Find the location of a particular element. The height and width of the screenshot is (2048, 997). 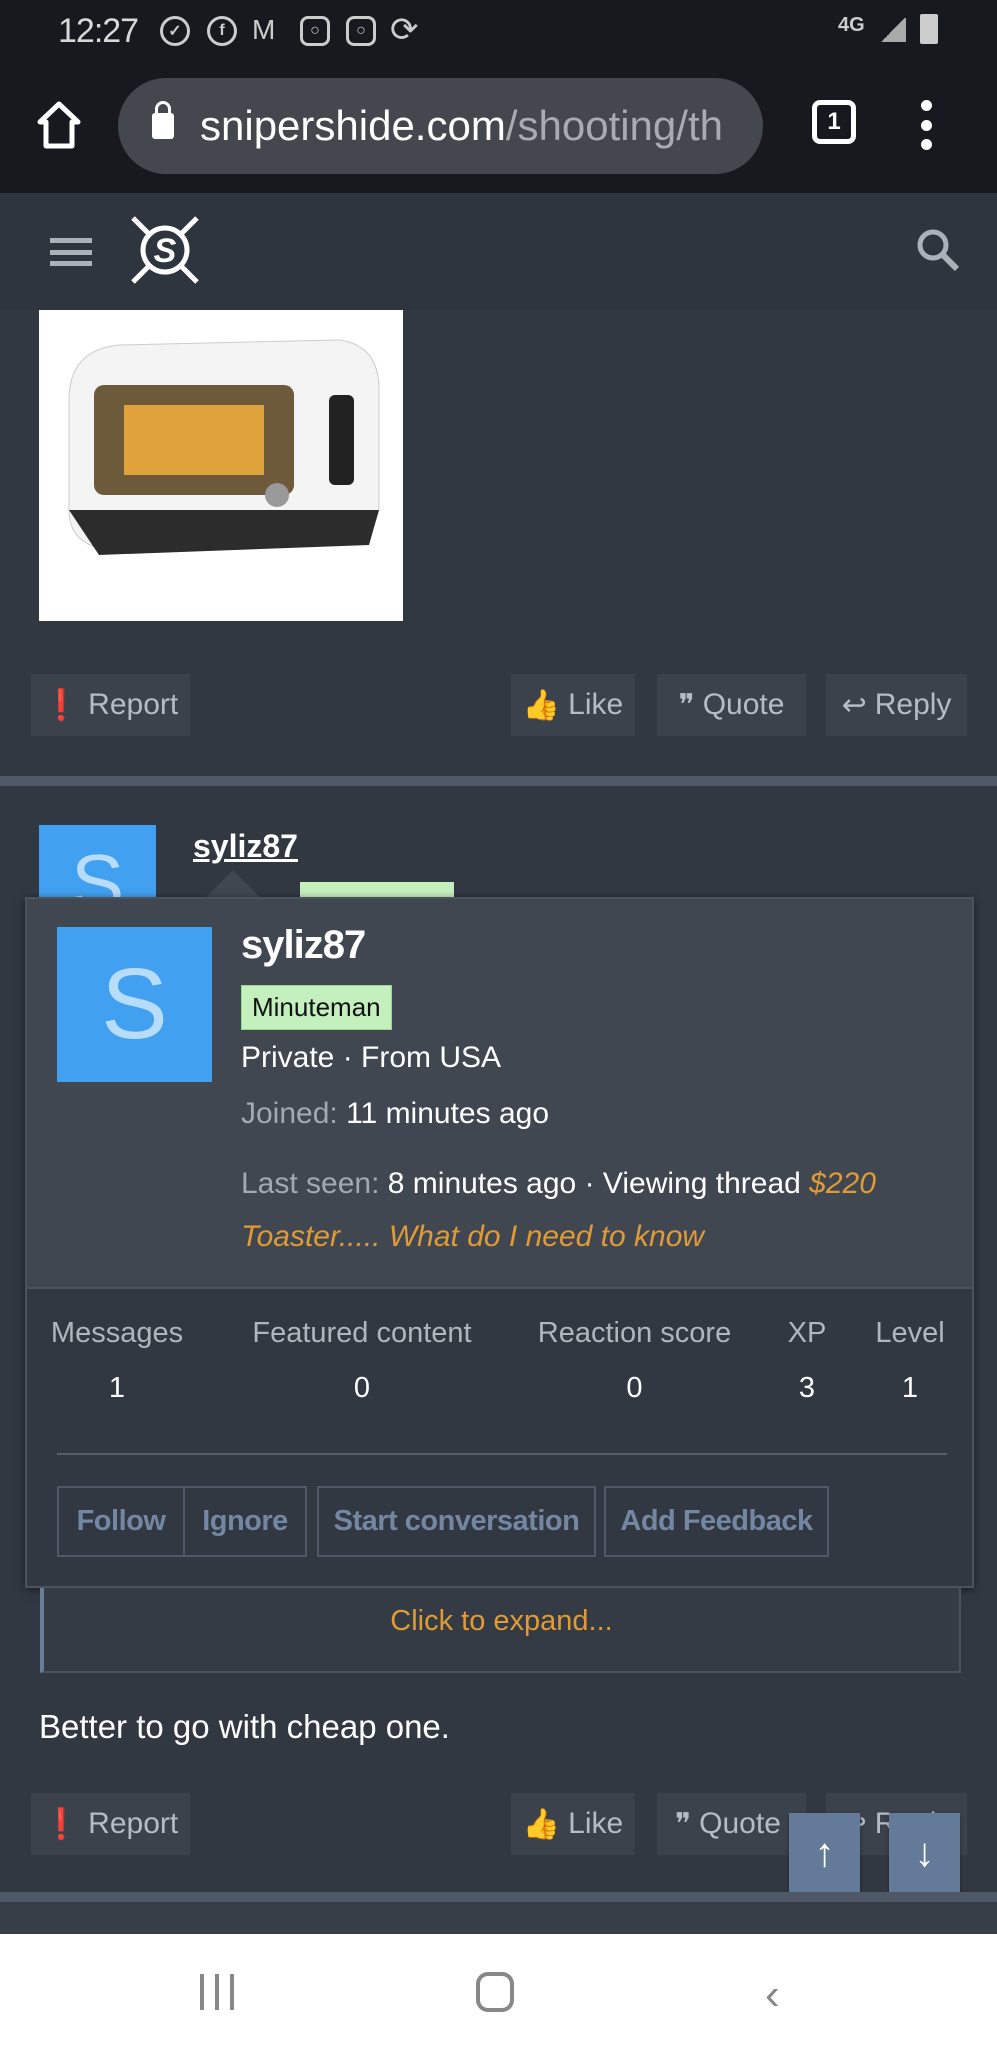

post-body: Better to go with cheap one. is located at coordinates (244, 1726).